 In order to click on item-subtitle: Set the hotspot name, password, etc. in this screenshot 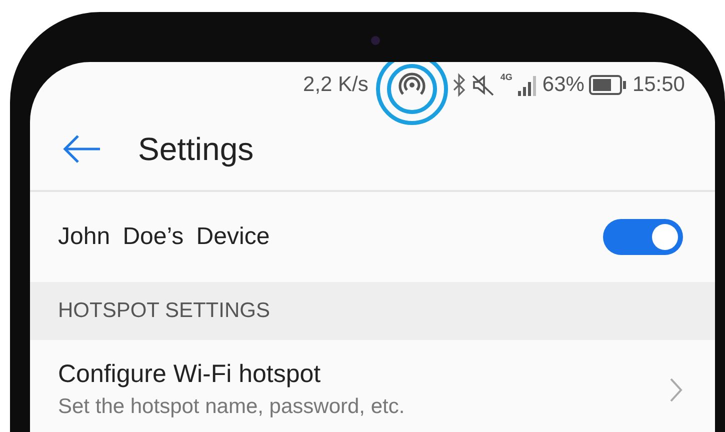, I will do `click(231, 407)`.